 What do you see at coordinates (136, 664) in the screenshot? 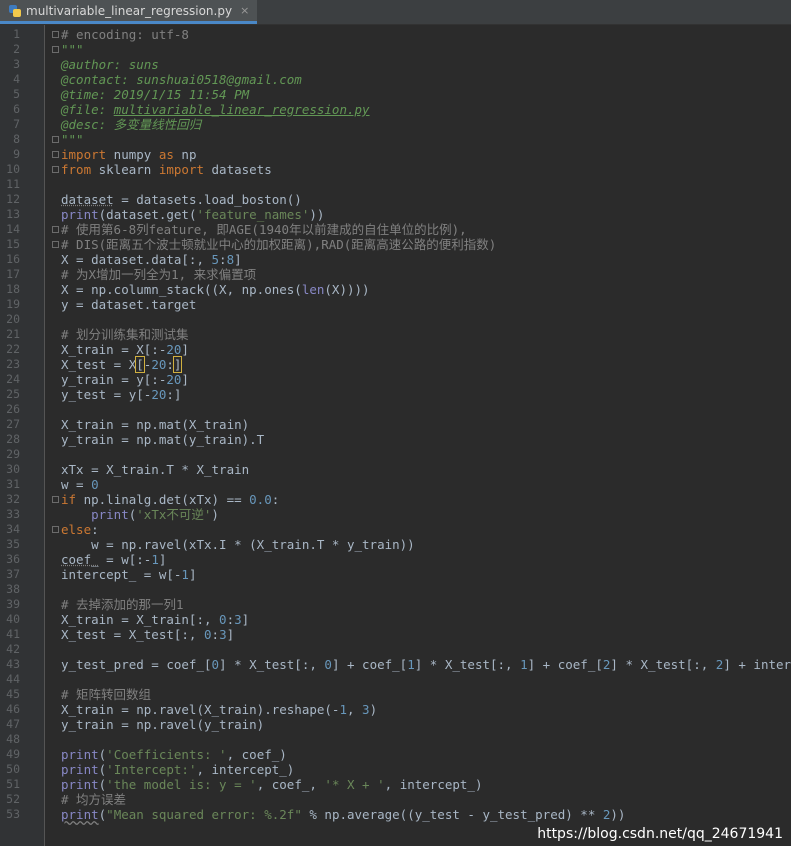
I see `code-token: y_test_pred = coef_[` at bounding box center [136, 664].